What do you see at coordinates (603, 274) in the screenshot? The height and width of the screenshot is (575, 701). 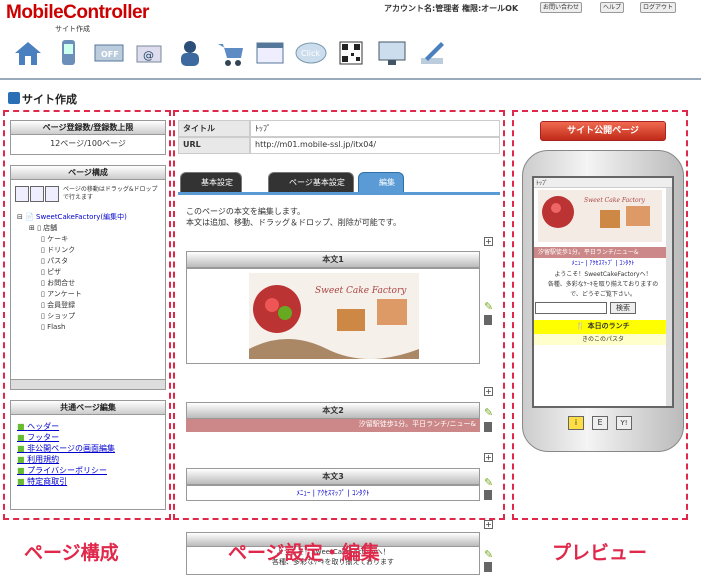 I see `preview-welcome: ようこそ！SweetCakeFactoryへ！` at bounding box center [603, 274].